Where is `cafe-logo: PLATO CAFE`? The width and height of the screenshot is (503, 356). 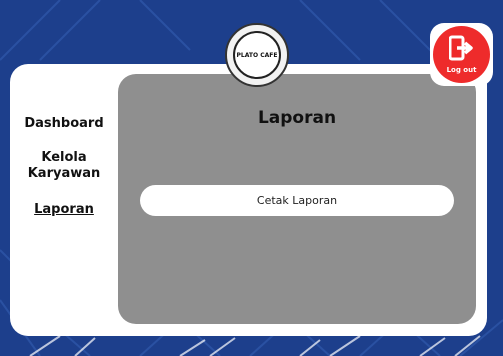
cafe-logo: PLATO CAFE is located at coordinates (257, 55).